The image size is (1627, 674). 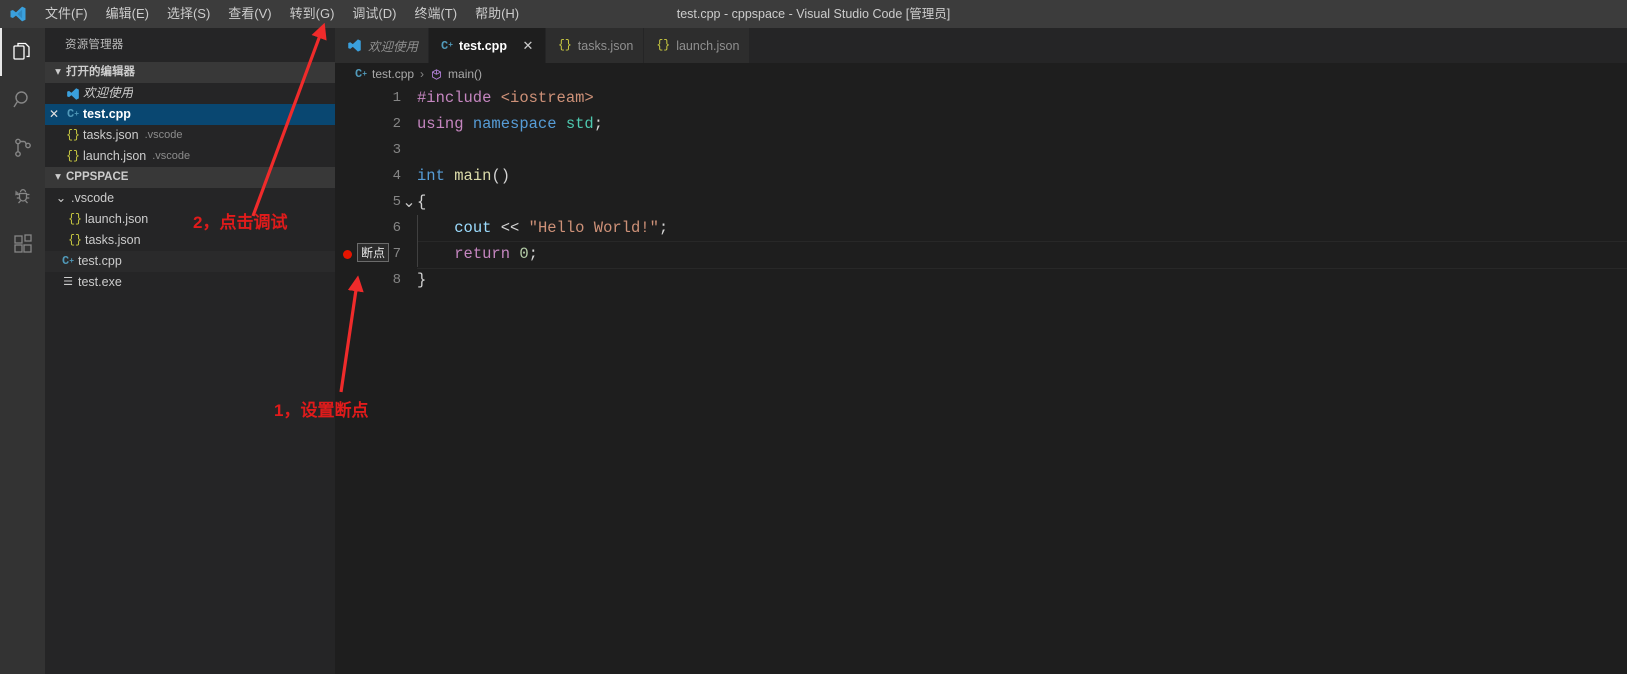 What do you see at coordinates (190, 156) in the screenshot?
I see `open-editor-launch-json: {} launch.json .vscode` at bounding box center [190, 156].